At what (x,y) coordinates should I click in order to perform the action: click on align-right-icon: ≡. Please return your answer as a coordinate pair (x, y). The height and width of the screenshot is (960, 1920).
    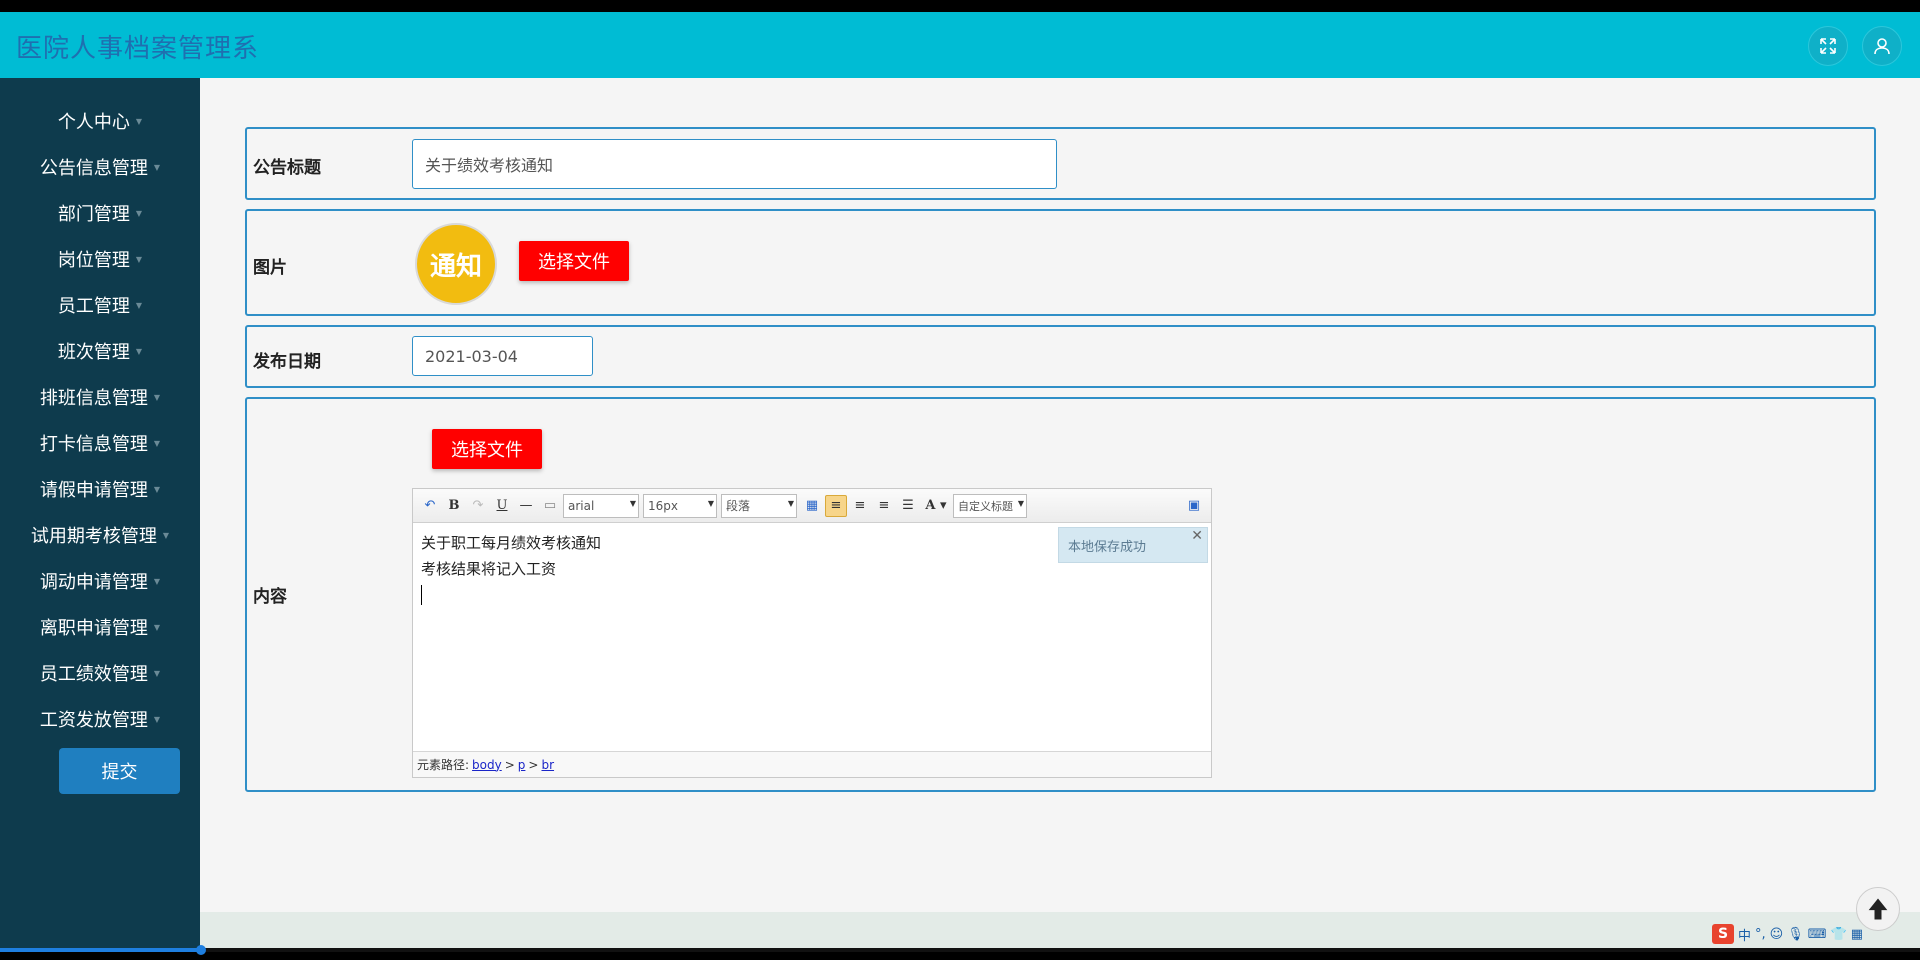
    Looking at the image, I should click on (860, 505).